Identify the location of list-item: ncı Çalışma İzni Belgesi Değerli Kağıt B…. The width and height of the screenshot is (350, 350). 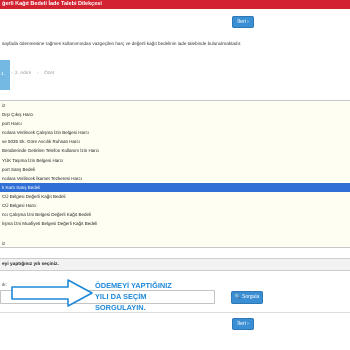
(175, 215).